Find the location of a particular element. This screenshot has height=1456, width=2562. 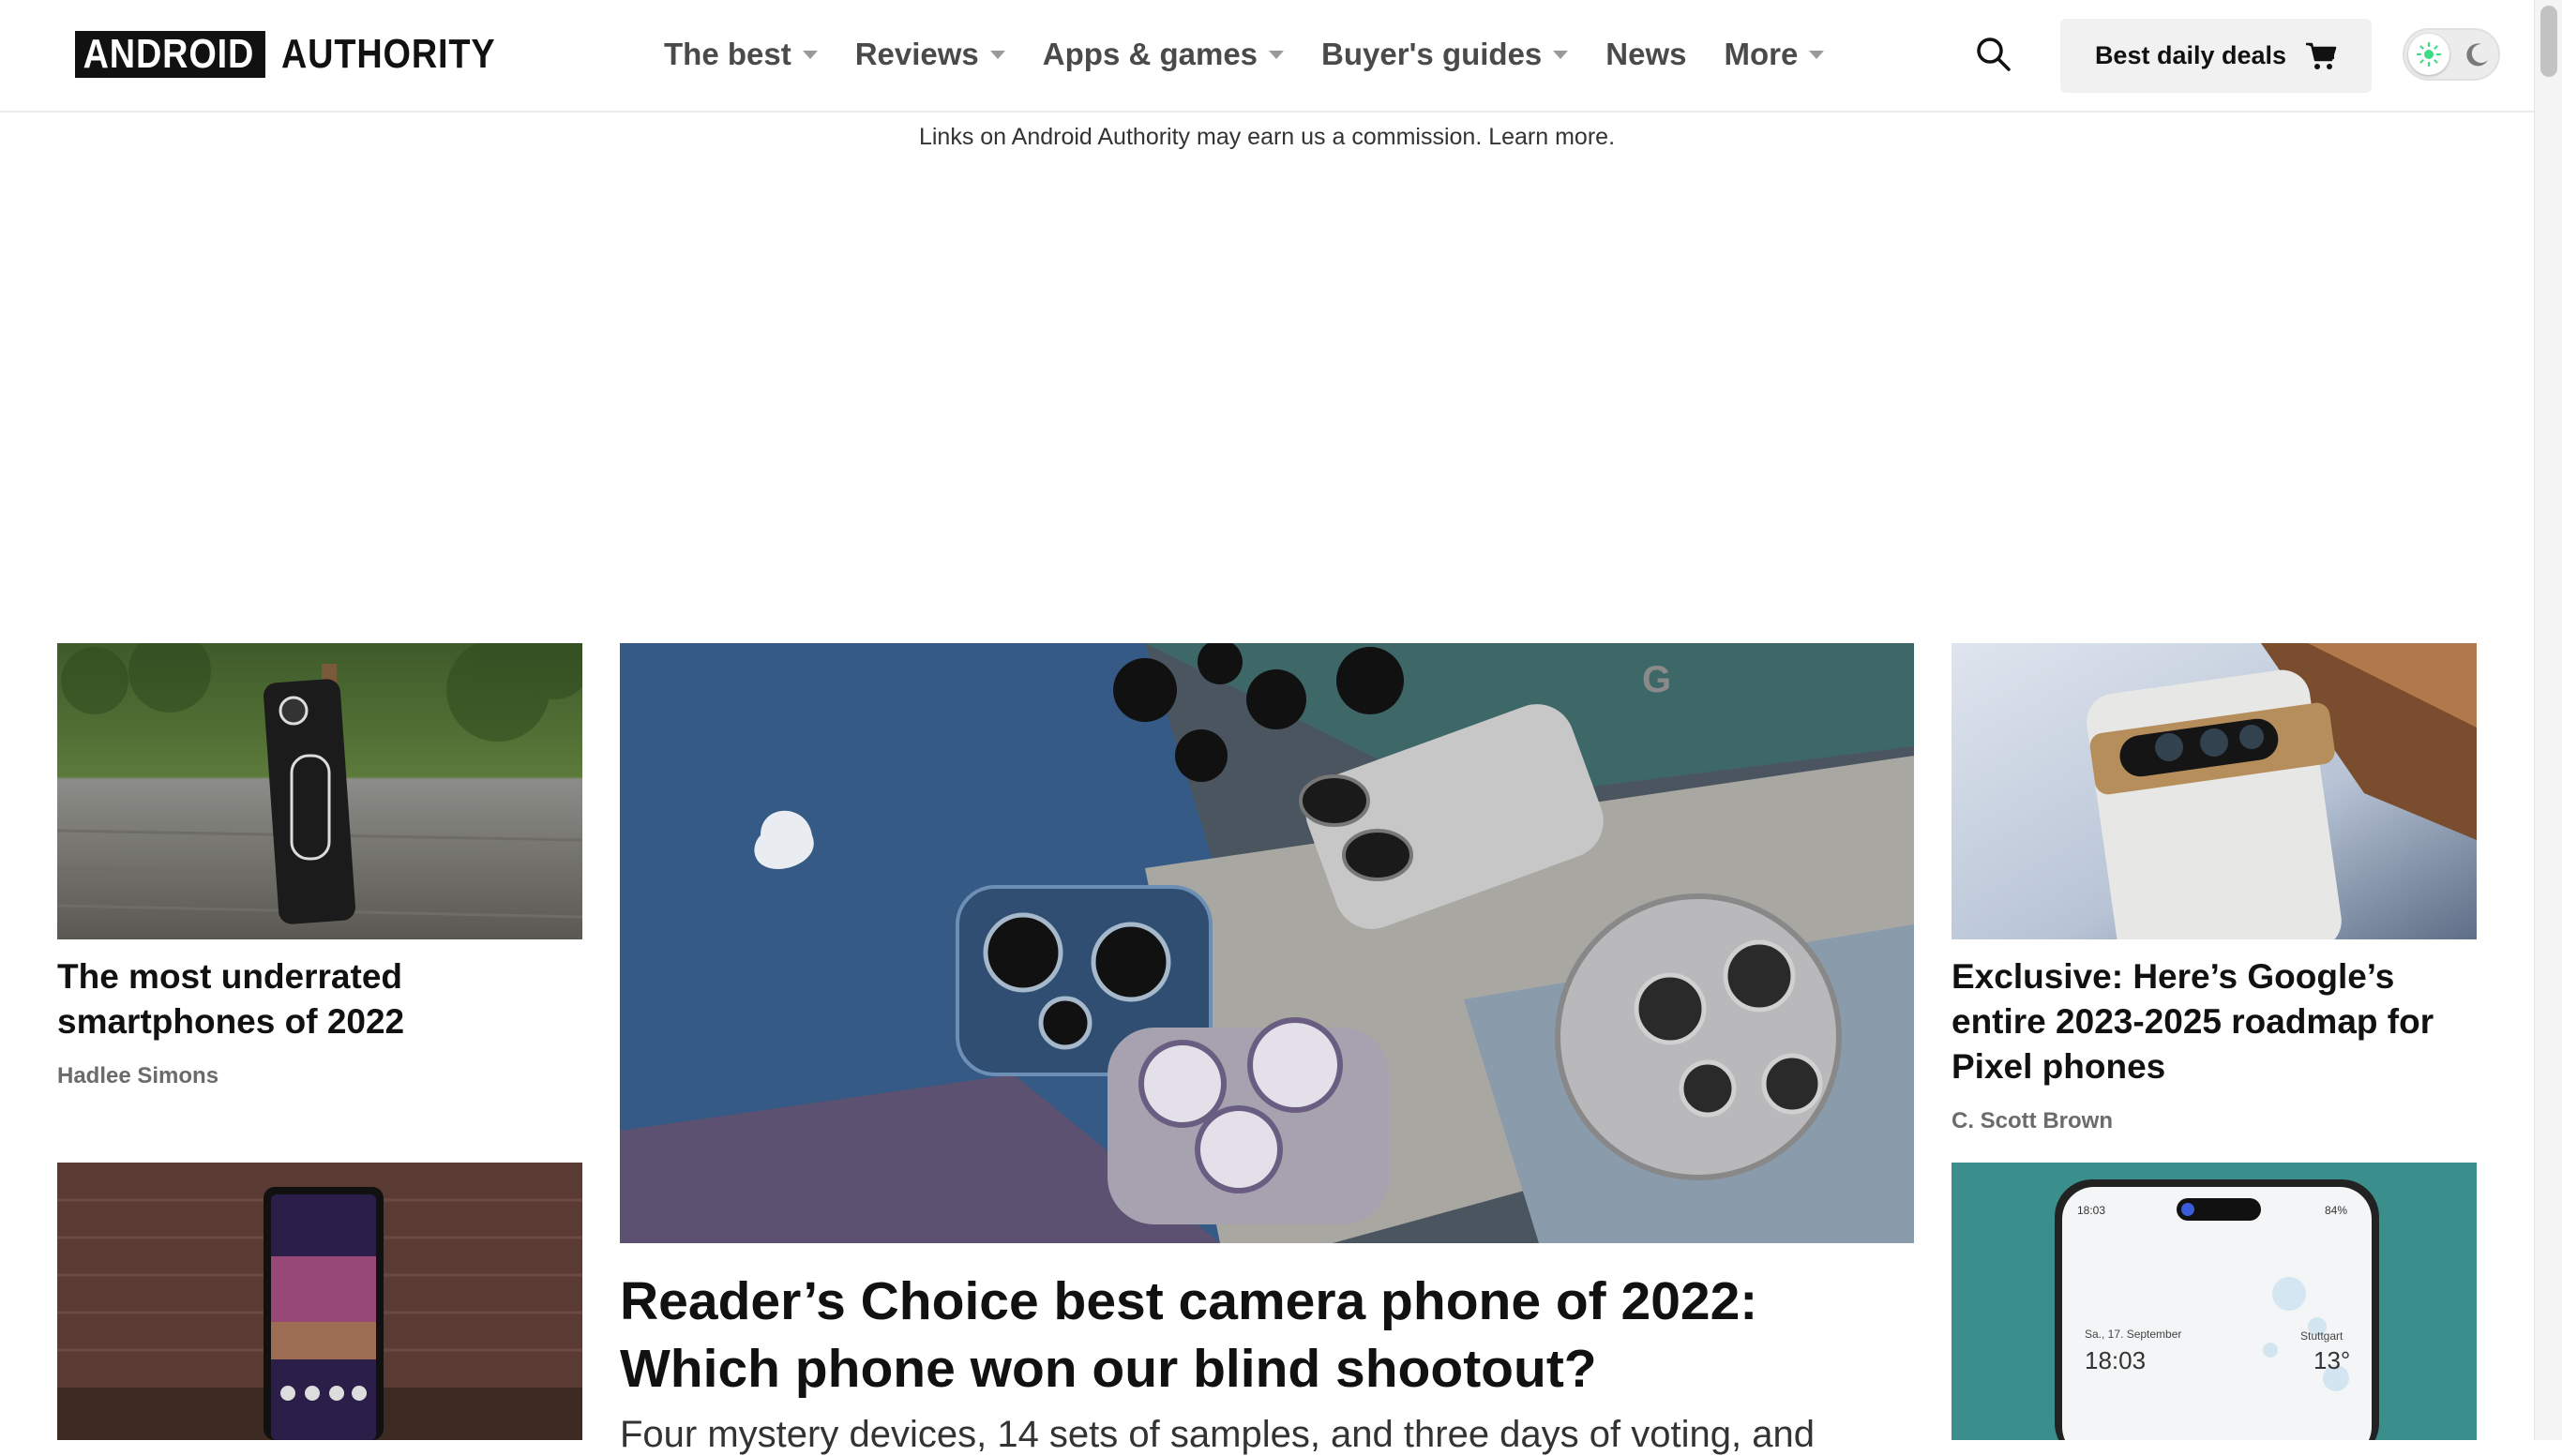

nav-item-apps-games: Apps & games is located at coordinates (1164, 54).